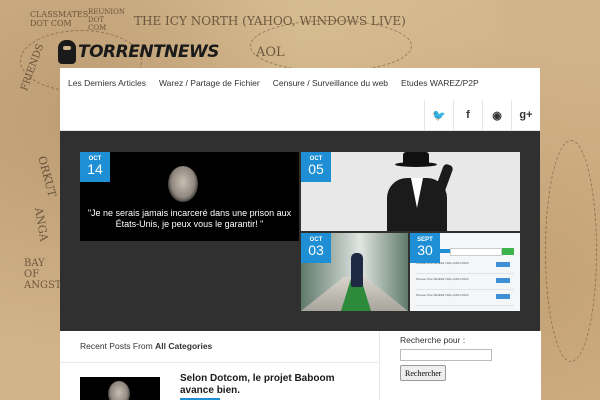 This screenshot has width=600, height=400. I want to click on logo-mascot-icon, so click(67, 52).